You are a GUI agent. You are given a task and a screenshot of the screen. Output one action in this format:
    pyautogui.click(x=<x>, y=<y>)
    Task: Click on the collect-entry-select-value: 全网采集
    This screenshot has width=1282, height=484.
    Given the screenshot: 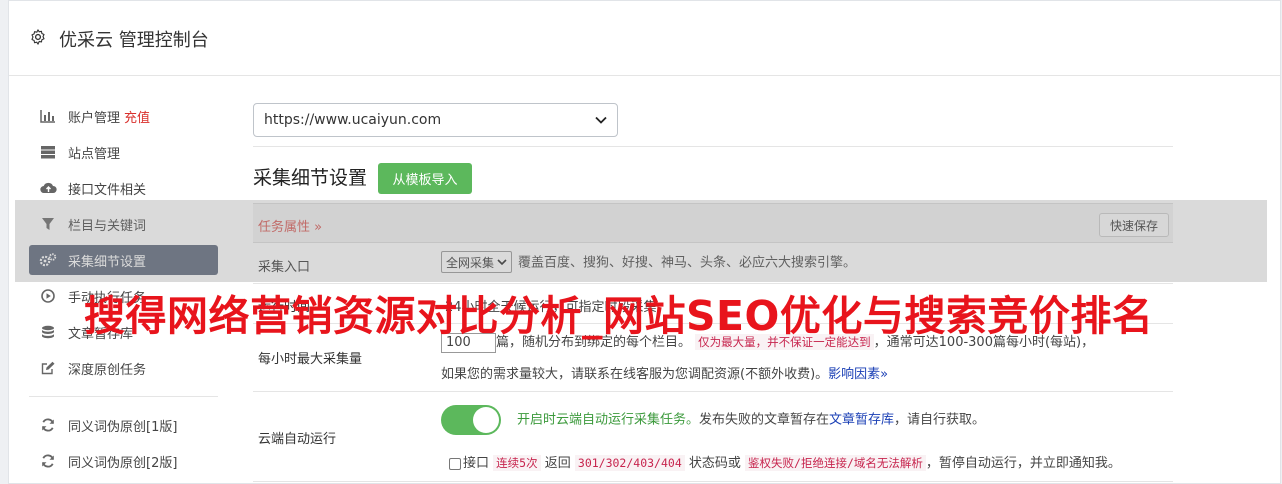 What is the action you would take?
    pyautogui.click(x=470, y=262)
    